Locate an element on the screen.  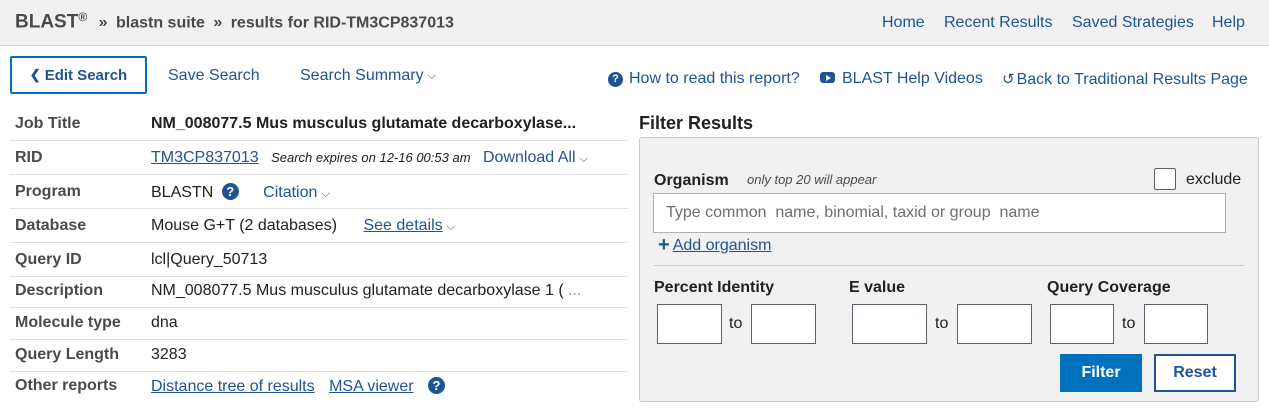
query-coverage-to-label: to is located at coordinates (1129, 323).